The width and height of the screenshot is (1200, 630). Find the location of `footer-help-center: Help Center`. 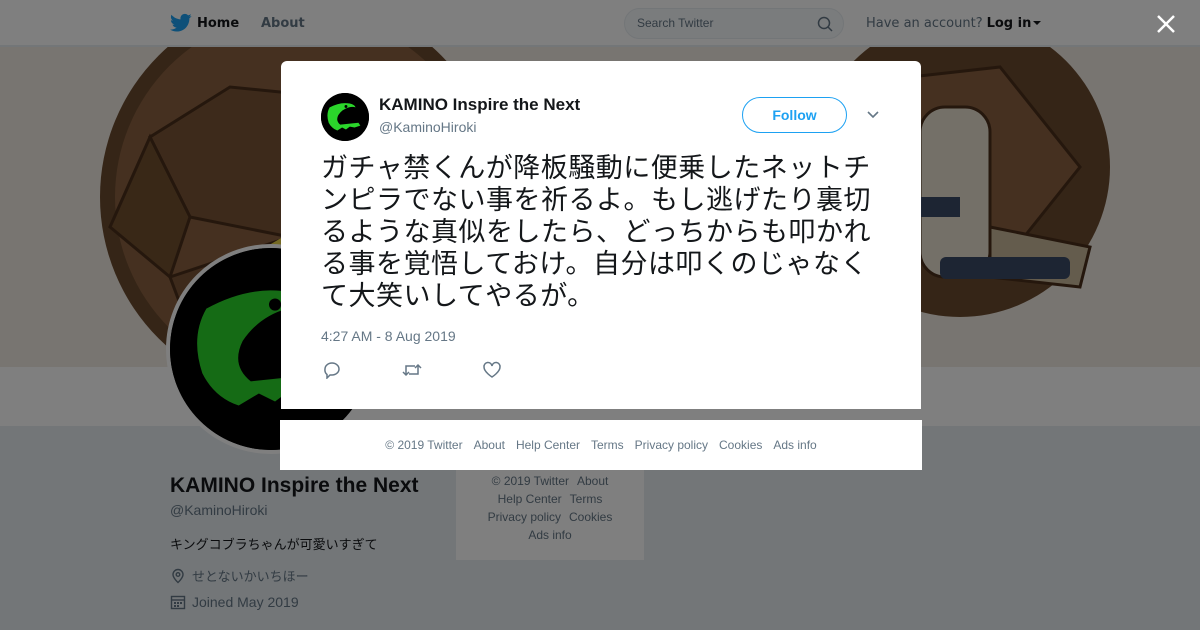

footer-help-center: Help Center is located at coordinates (548, 445).